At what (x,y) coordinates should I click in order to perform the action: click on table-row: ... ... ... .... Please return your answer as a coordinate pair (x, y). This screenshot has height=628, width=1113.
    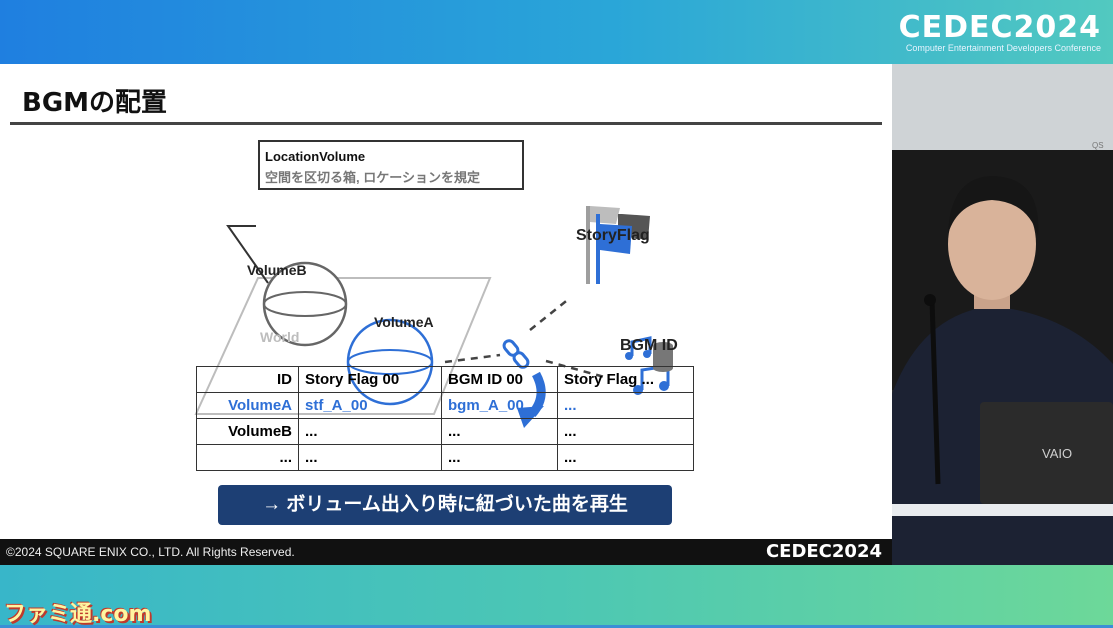
    Looking at the image, I should click on (445, 457).